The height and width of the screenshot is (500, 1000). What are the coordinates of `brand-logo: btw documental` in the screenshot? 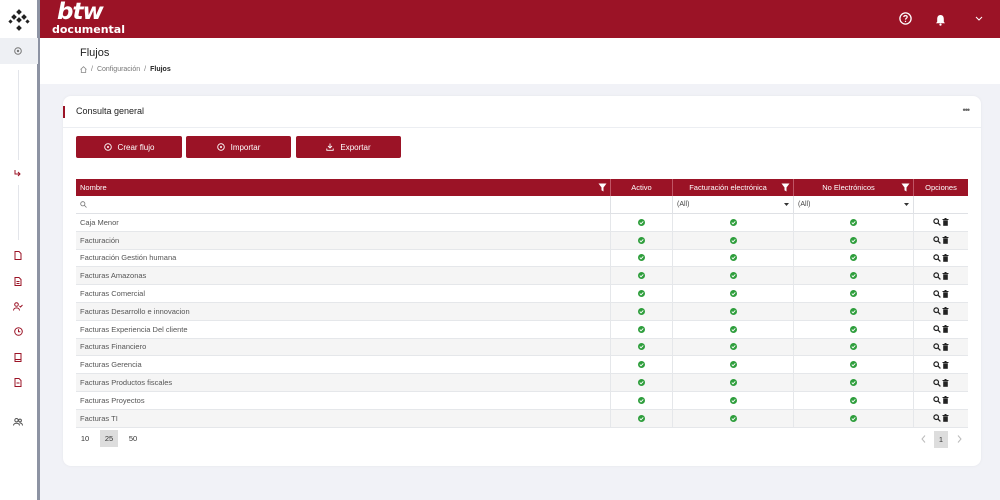 It's located at (88, 18).